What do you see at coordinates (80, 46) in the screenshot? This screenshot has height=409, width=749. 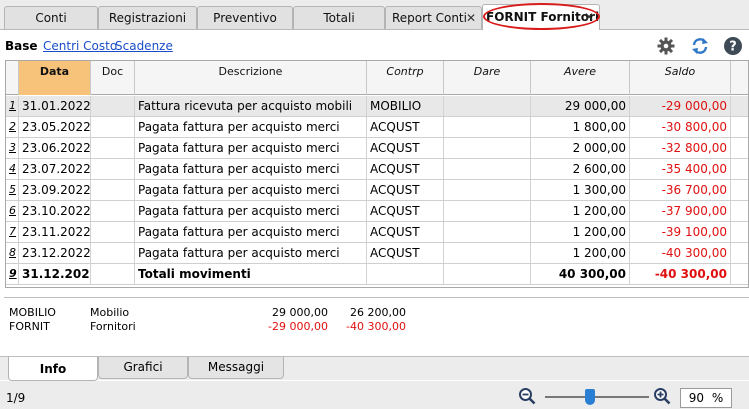 I see `subtab-centri-costo: Centri Costo` at bounding box center [80, 46].